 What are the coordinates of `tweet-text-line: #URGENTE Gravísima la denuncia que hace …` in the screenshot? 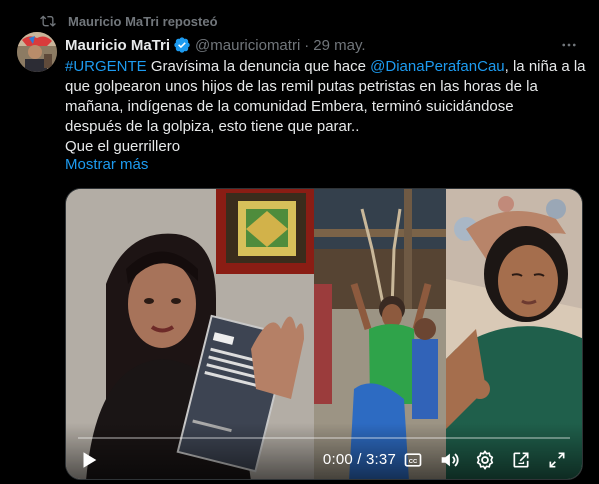 It's located at (325, 67).